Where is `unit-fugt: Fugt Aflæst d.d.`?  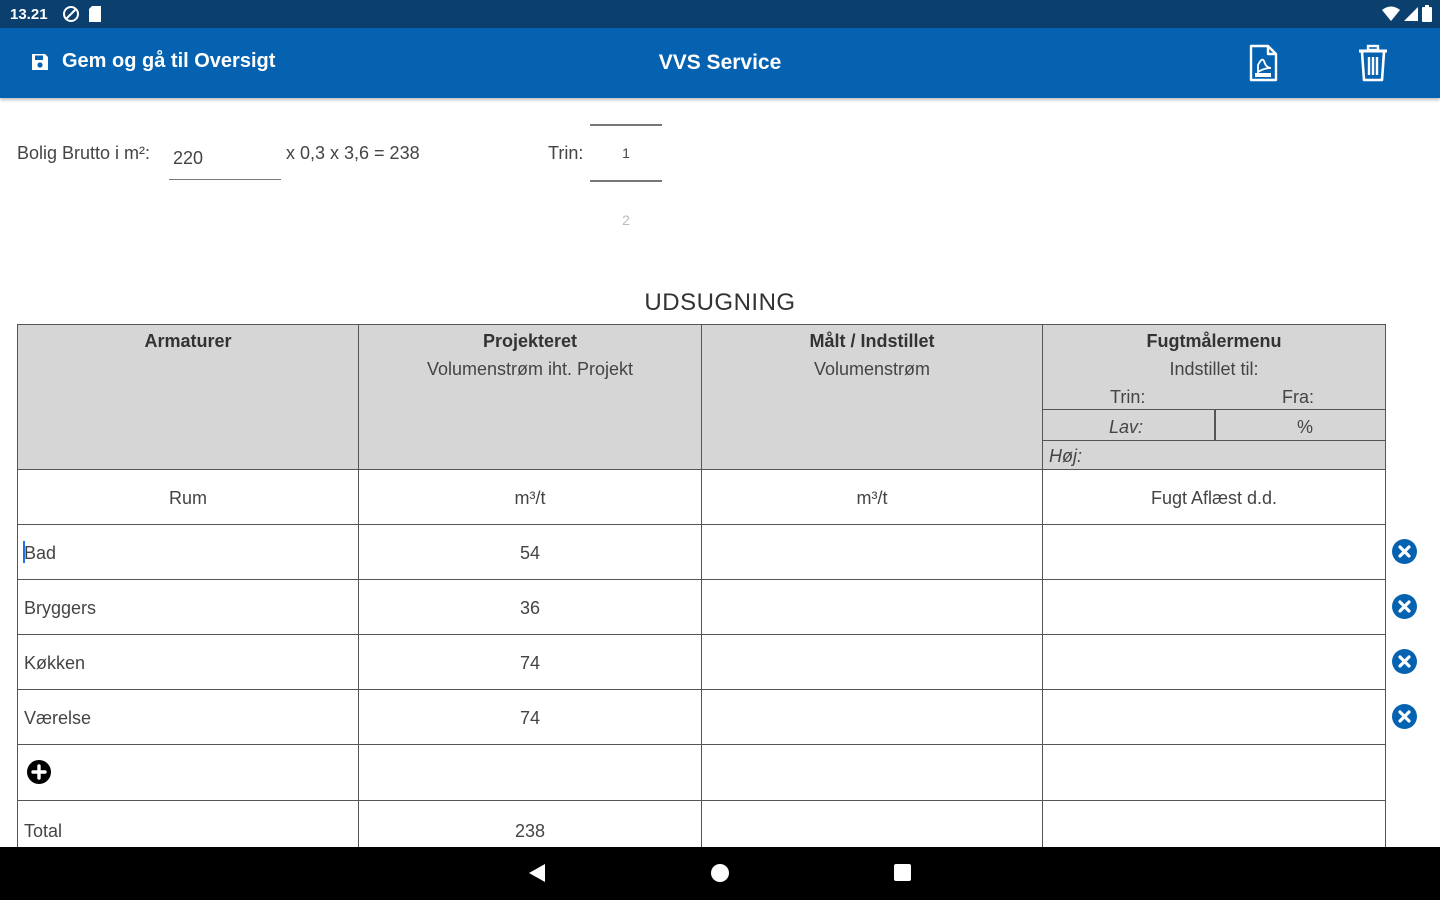 unit-fugt: Fugt Aflæst d.d. is located at coordinates (1214, 497).